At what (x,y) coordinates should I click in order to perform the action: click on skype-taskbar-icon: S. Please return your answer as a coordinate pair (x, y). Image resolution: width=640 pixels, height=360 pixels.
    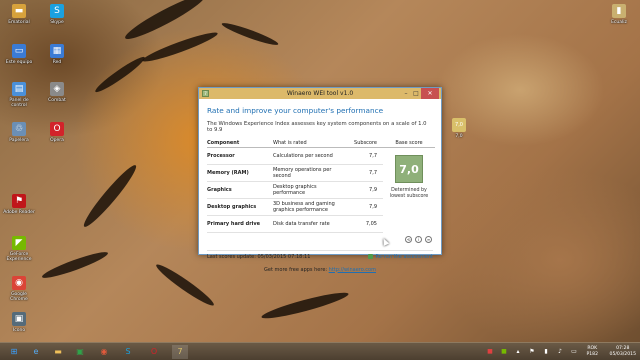
    Looking at the image, I should click on (128, 352).